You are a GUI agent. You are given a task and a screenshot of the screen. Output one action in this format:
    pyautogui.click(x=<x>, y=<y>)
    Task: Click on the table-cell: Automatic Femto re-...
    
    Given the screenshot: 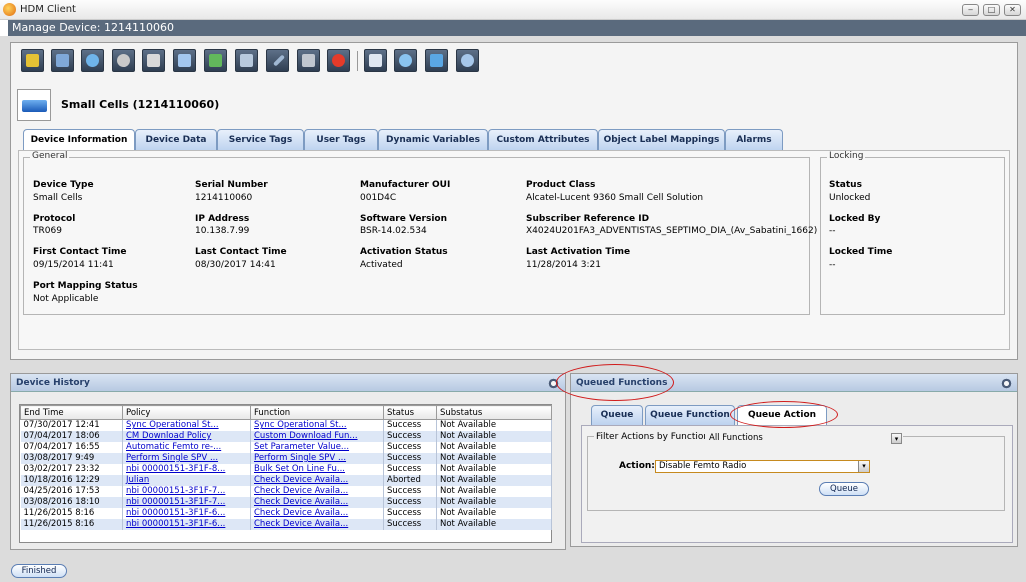 What is the action you would take?
    pyautogui.click(x=186, y=447)
    